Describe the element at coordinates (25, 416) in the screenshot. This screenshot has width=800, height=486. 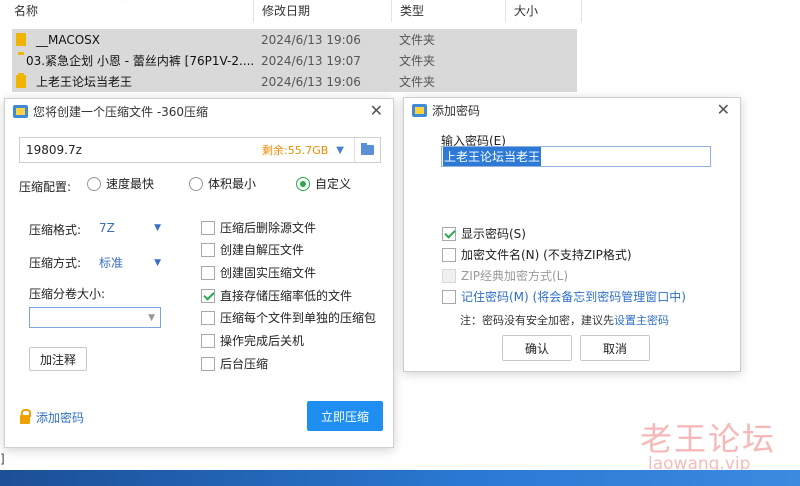
I see `lock-icon` at that location.